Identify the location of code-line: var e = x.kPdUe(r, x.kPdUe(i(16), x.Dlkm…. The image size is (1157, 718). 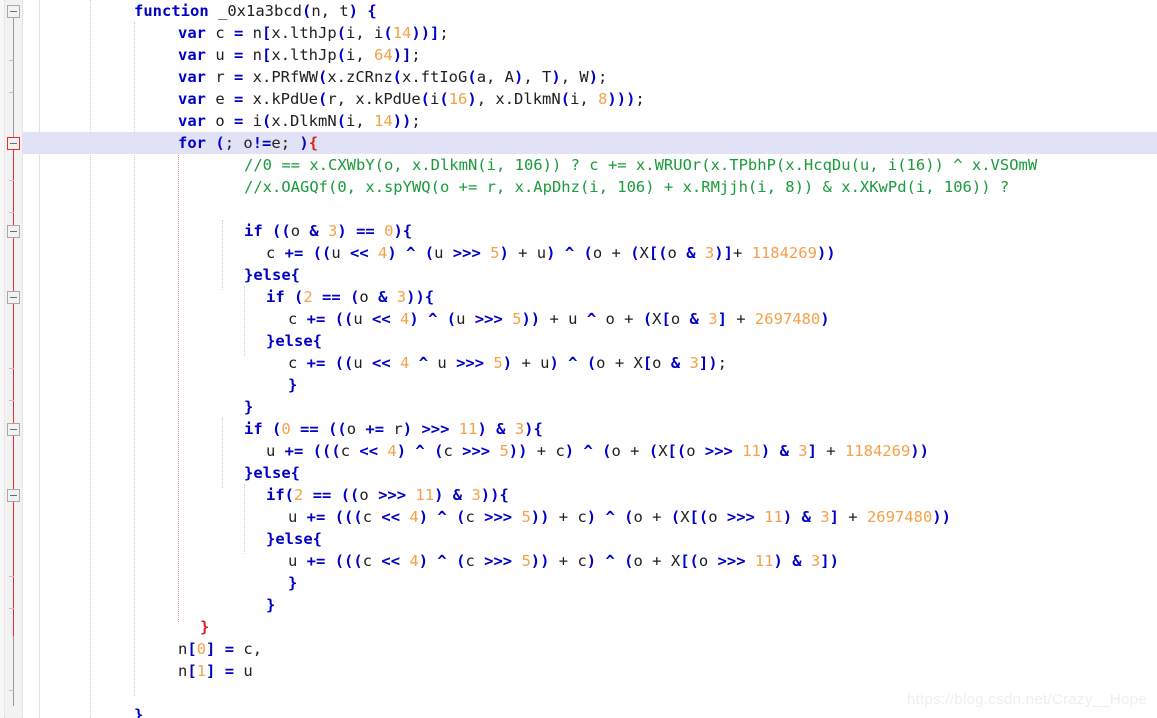
(411, 99).